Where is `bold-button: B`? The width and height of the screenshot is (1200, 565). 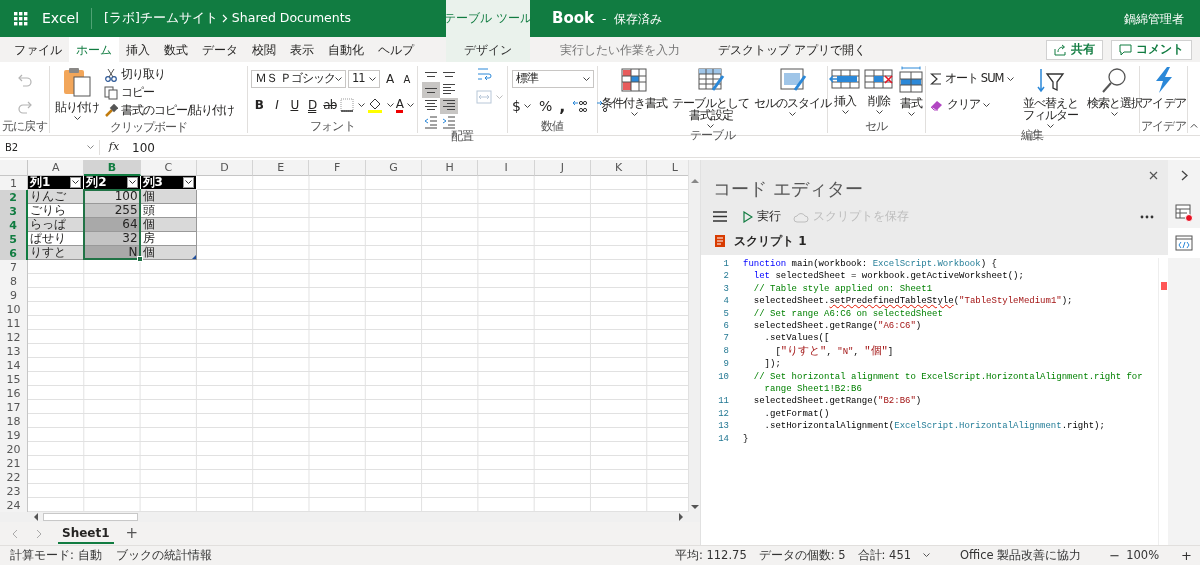
bold-button: B is located at coordinates (259, 105).